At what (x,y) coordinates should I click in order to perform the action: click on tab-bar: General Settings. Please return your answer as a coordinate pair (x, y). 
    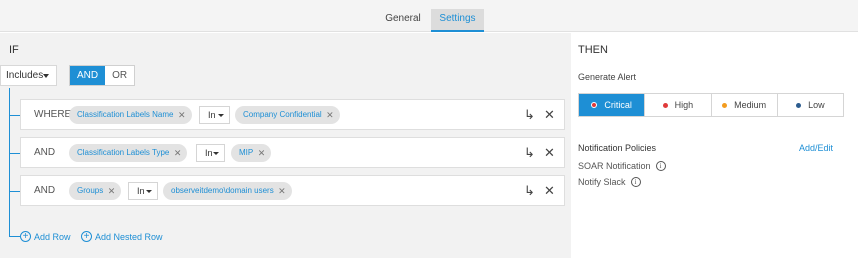
    Looking at the image, I should click on (429, 16).